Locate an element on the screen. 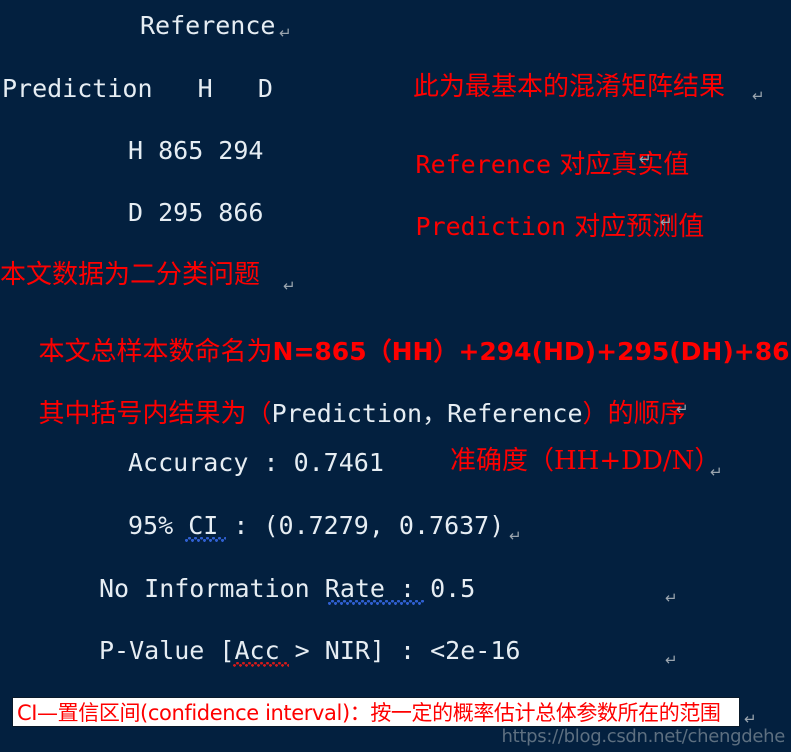 The image size is (791, 752). annotation-total-sample-formula: N=865（HH）+294(HD)+295(DH)+866(DD) is located at coordinates (531, 351).